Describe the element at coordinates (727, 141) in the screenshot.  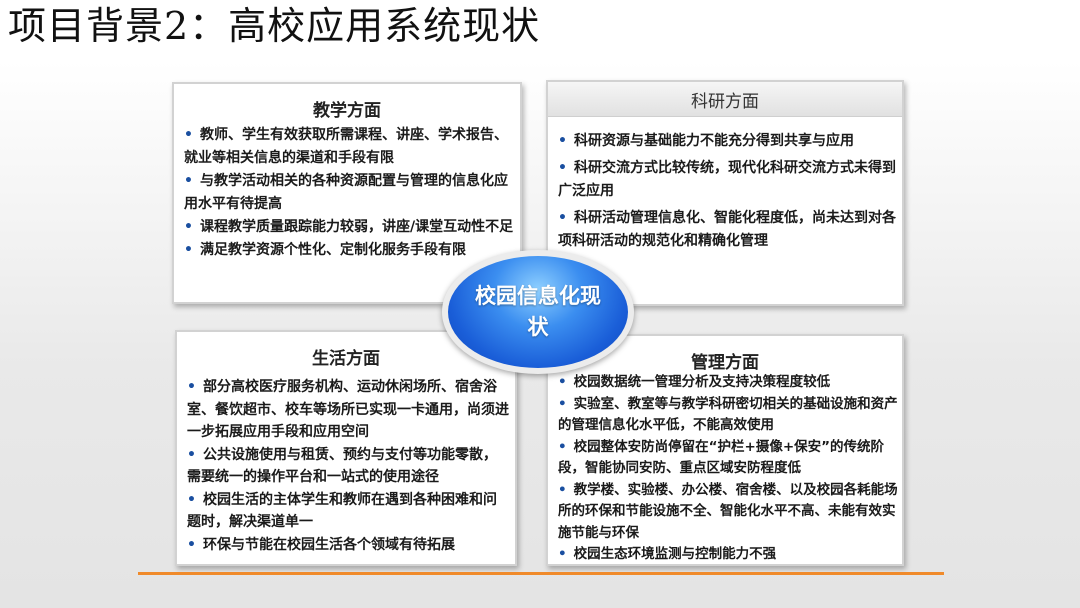
I see `list-item: 科研资源与基础能力不能充分得到共享与应用` at that location.